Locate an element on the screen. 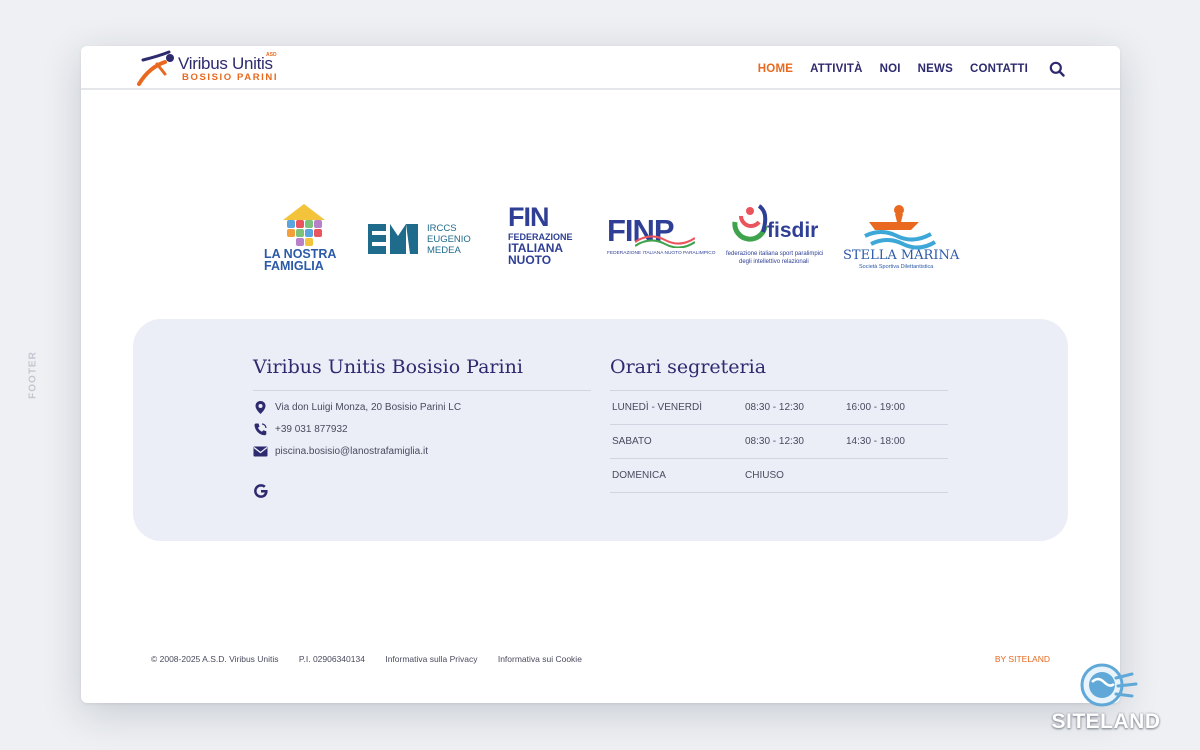 The width and height of the screenshot is (1200, 750). map-pin-icon is located at coordinates (260, 407).